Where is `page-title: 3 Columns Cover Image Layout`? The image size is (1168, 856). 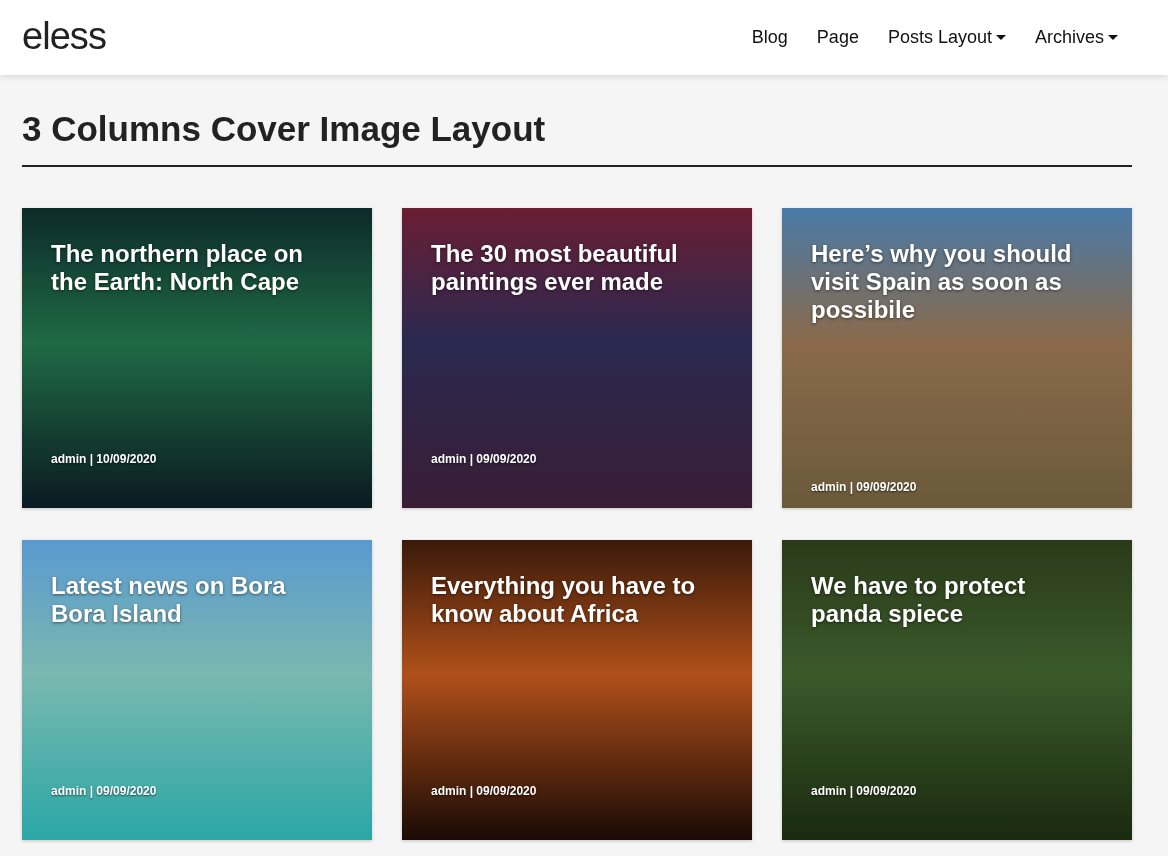 page-title: 3 Columns Cover Image Layout is located at coordinates (284, 129).